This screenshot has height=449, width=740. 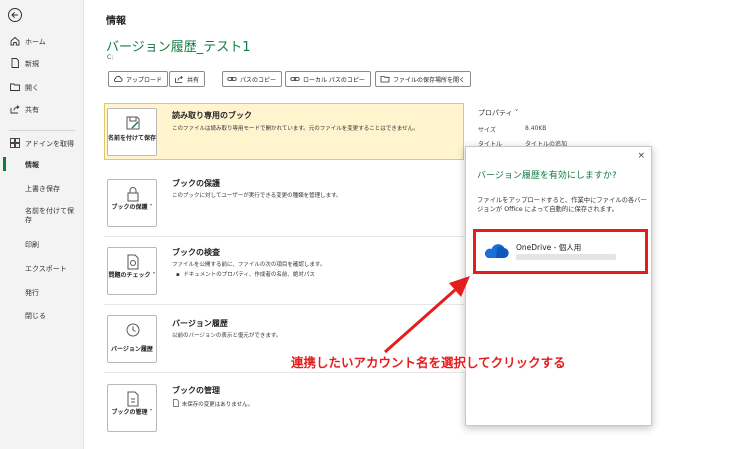 I want to click on inspect-document-icon, so click(x=133, y=262).